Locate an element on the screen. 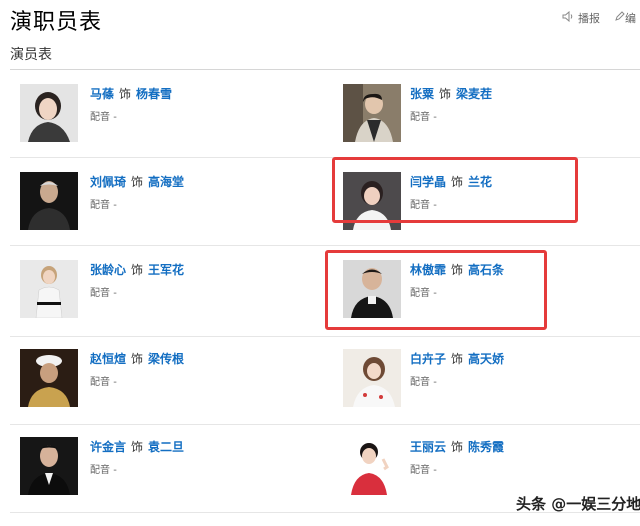 The height and width of the screenshot is (526, 640). role-name: 梁麦茬 is located at coordinates (474, 94).